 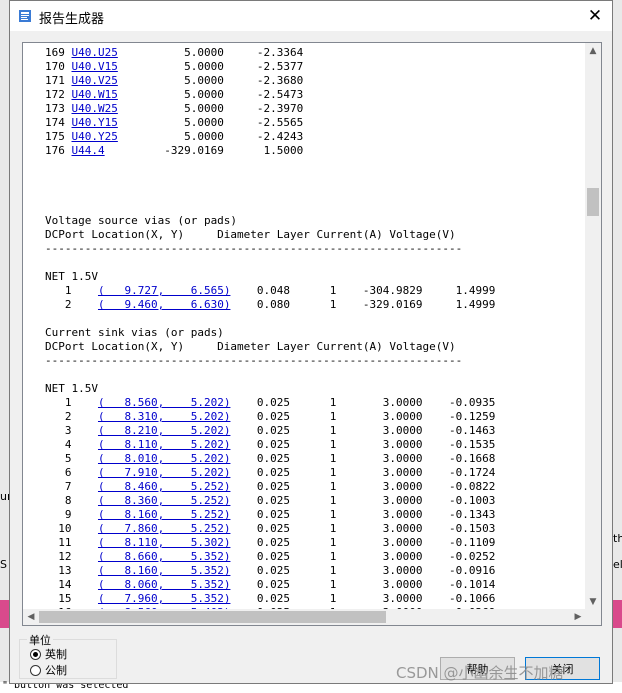 I want to click on report-link: ( 8.660, 5.352), so click(x=164, y=556).